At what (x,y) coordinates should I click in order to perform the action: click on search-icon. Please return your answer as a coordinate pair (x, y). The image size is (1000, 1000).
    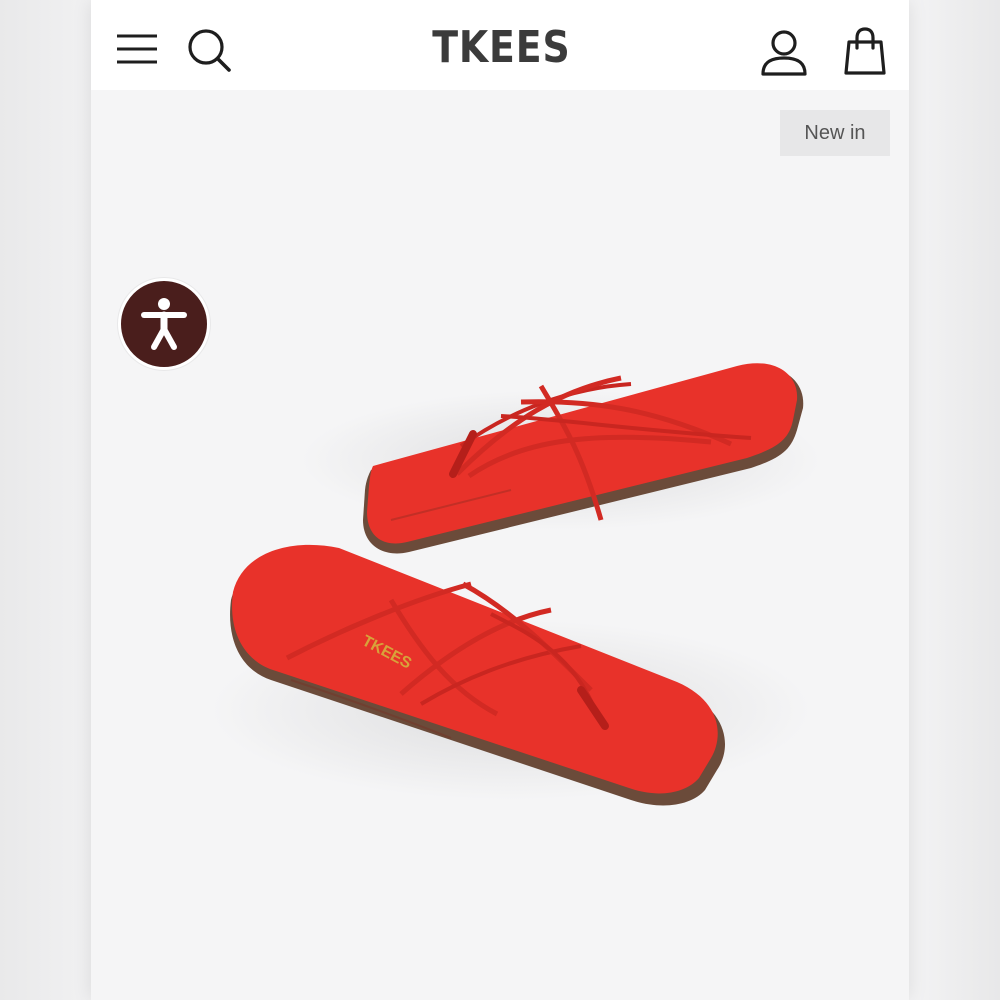
    Looking at the image, I should click on (209, 50).